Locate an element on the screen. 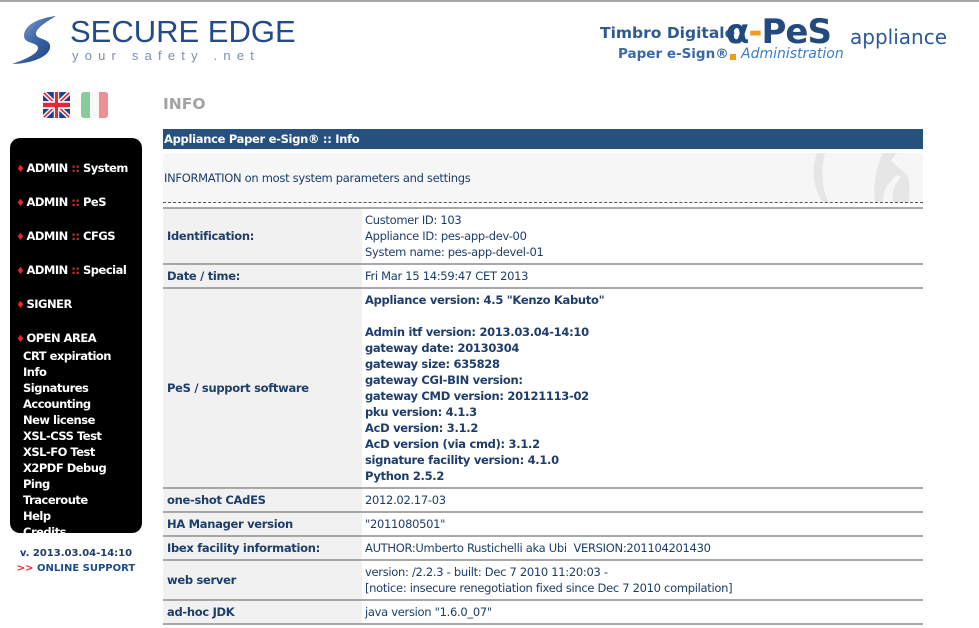 This screenshot has width=979, height=628. online-support-link: >> ONLINE SUPPORT is located at coordinates (76, 568).